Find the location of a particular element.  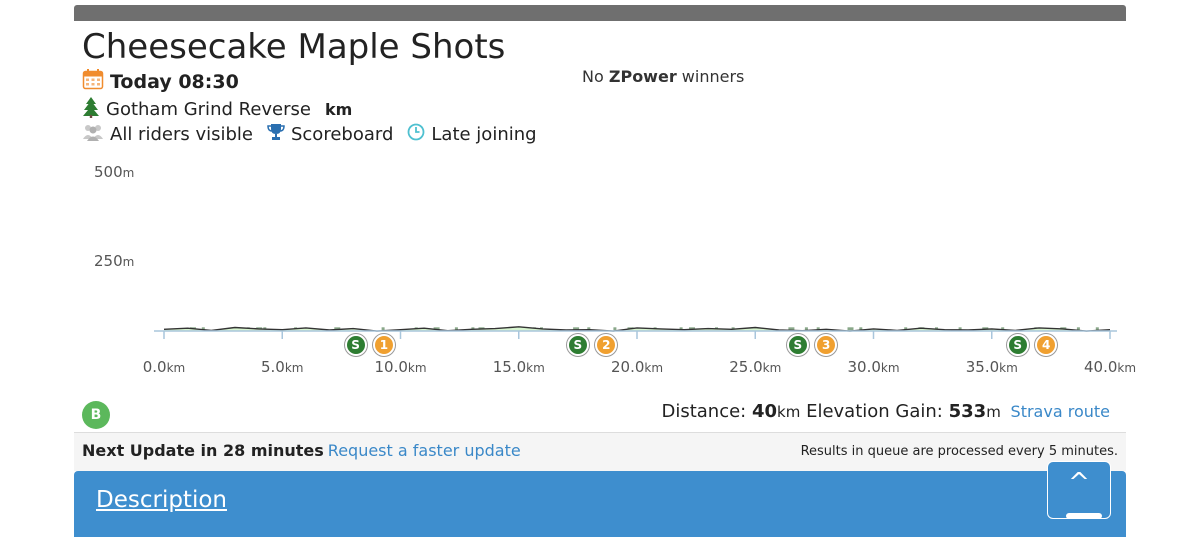

distance-unit: km is located at coordinates (789, 412).